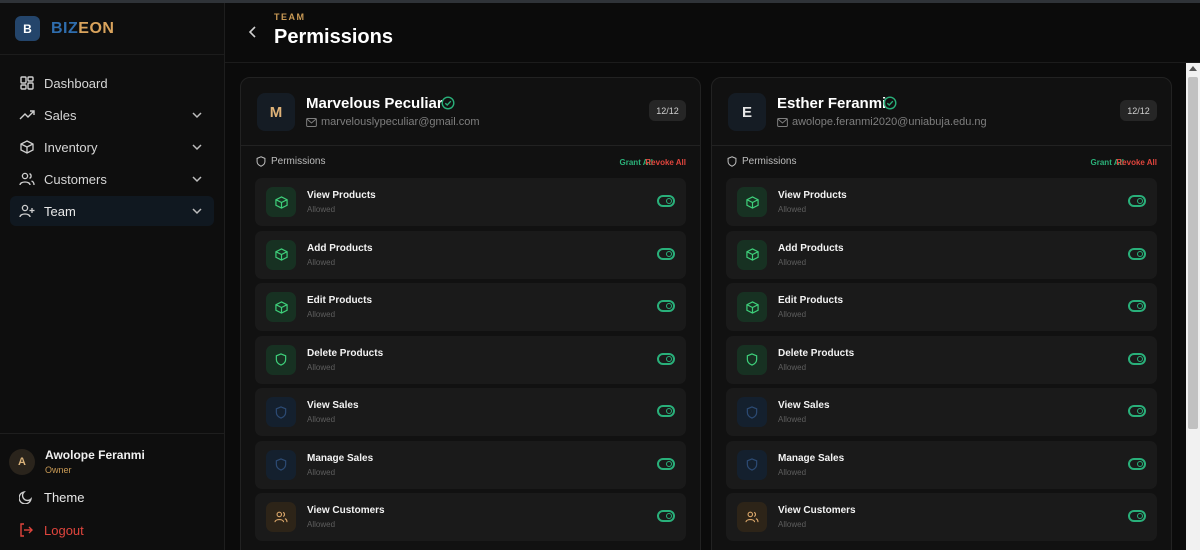 This screenshot has height=550, width=1200. Describe the element at coordinates (393, 122) in the screenshot. I see `member-email: marvelouslypeculiar@gmail.com` at that location.